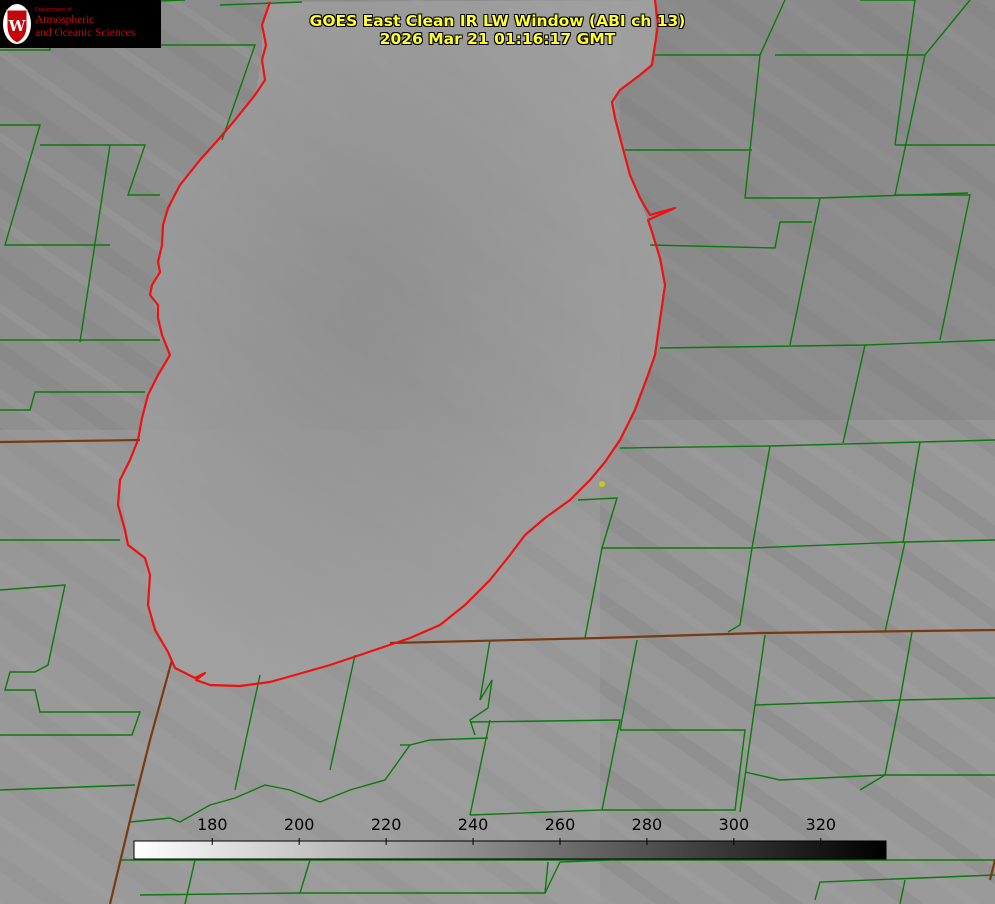  What do you see at coordinates (497, 39) in the screenshot?
I see `image-timestamp: 2026 Mar 21 01:16:17 GMT` at bounding box center [497, 39].